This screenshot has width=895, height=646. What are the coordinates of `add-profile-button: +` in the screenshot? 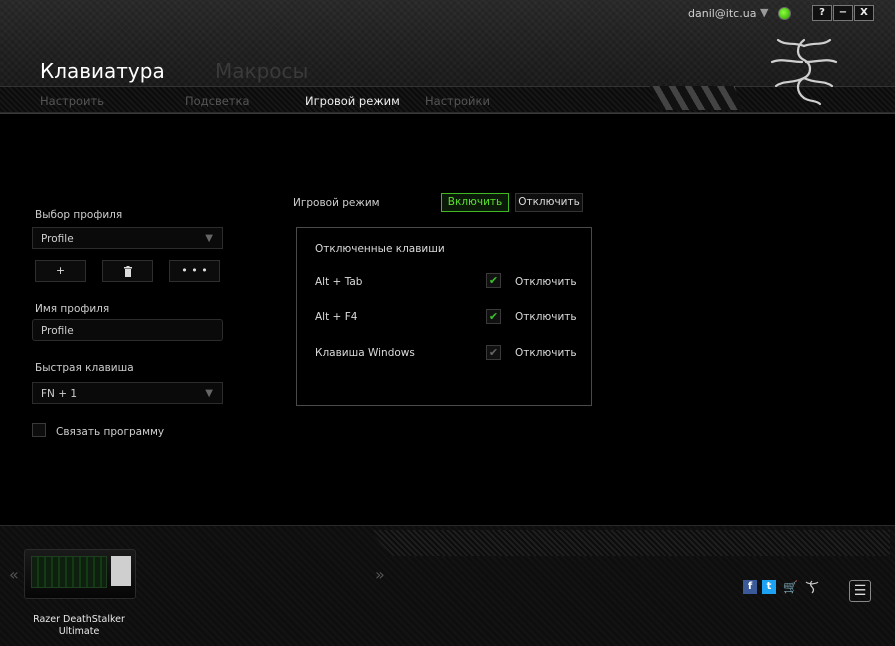 It's located at (60, 271).